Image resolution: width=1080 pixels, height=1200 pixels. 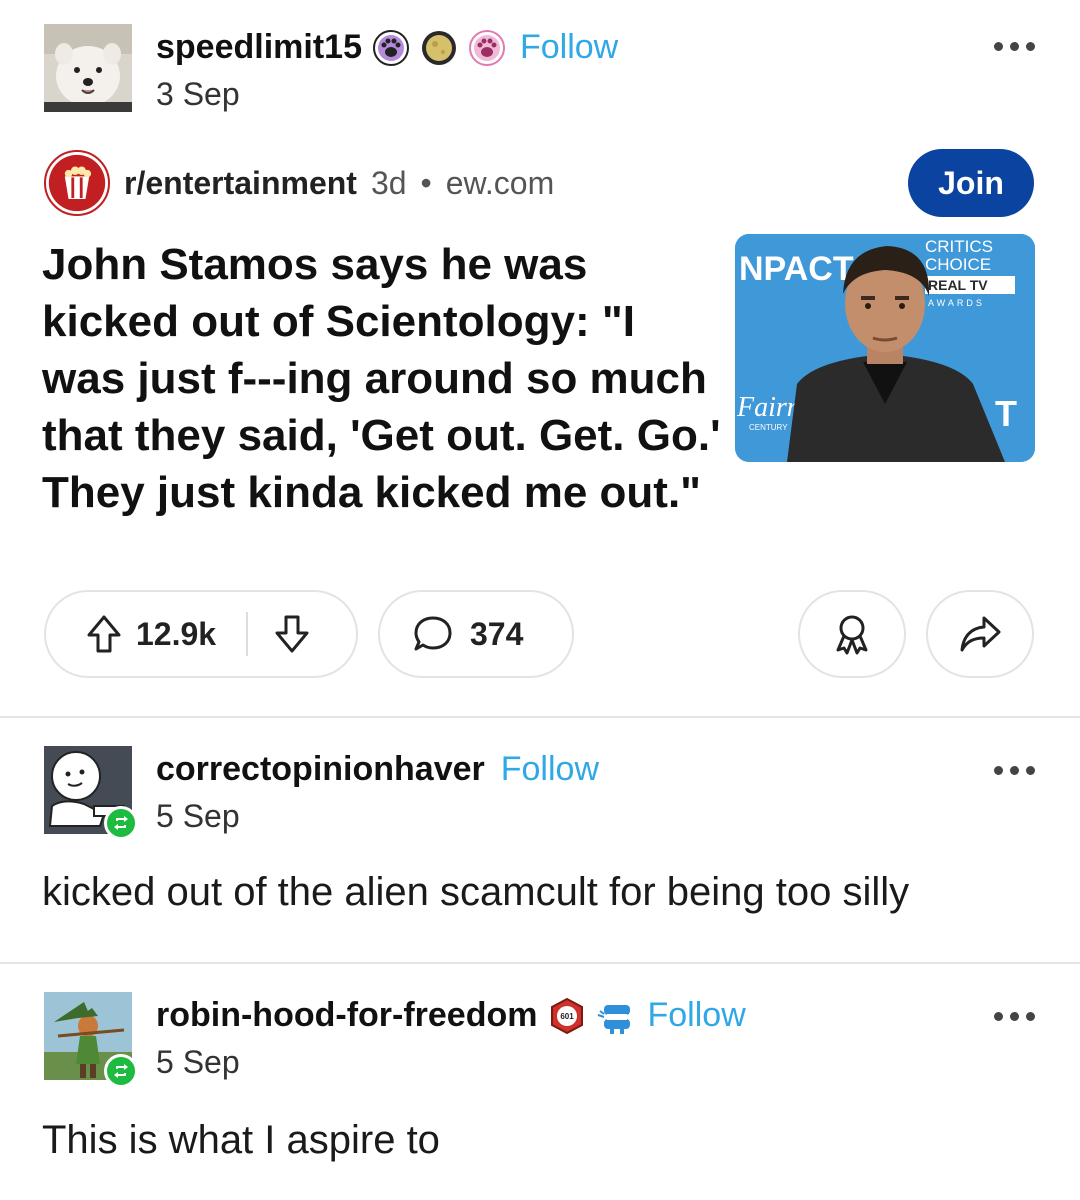 I want to click on post-text: This is what I aspire to, so click(x=241, y=1140).